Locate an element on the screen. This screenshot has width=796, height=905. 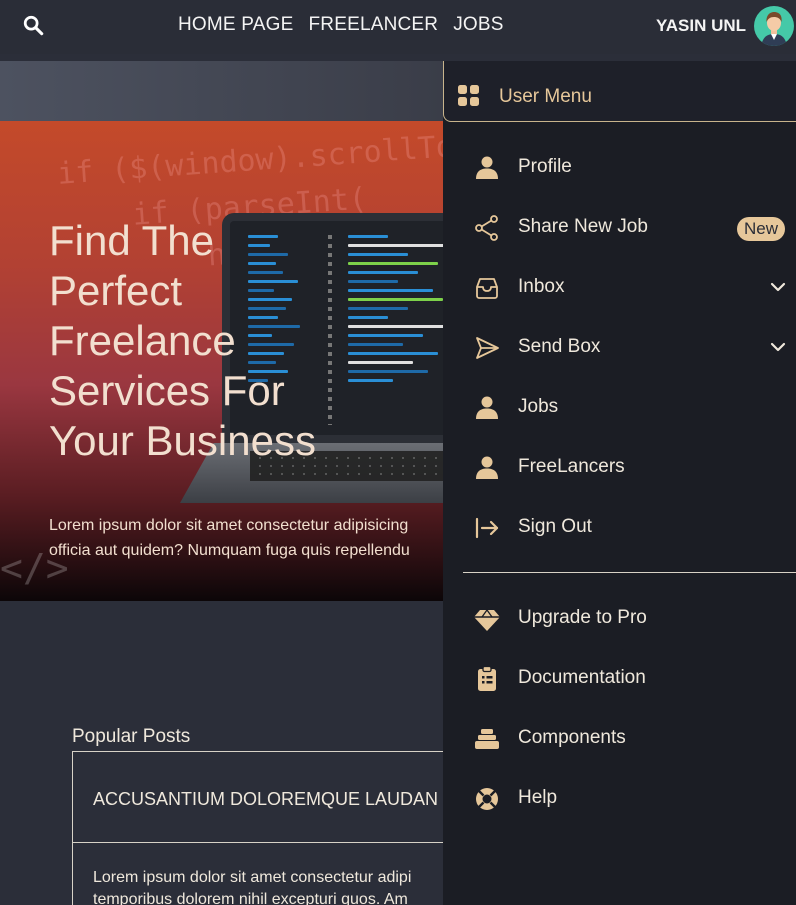
nav-link-jobs: JOBS is located at coordinates (478, 25).